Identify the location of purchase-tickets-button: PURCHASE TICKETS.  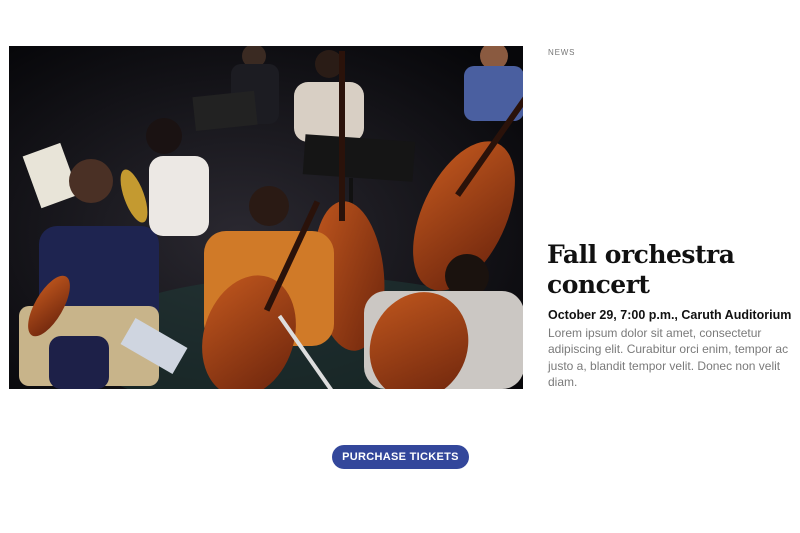
(400, 457).